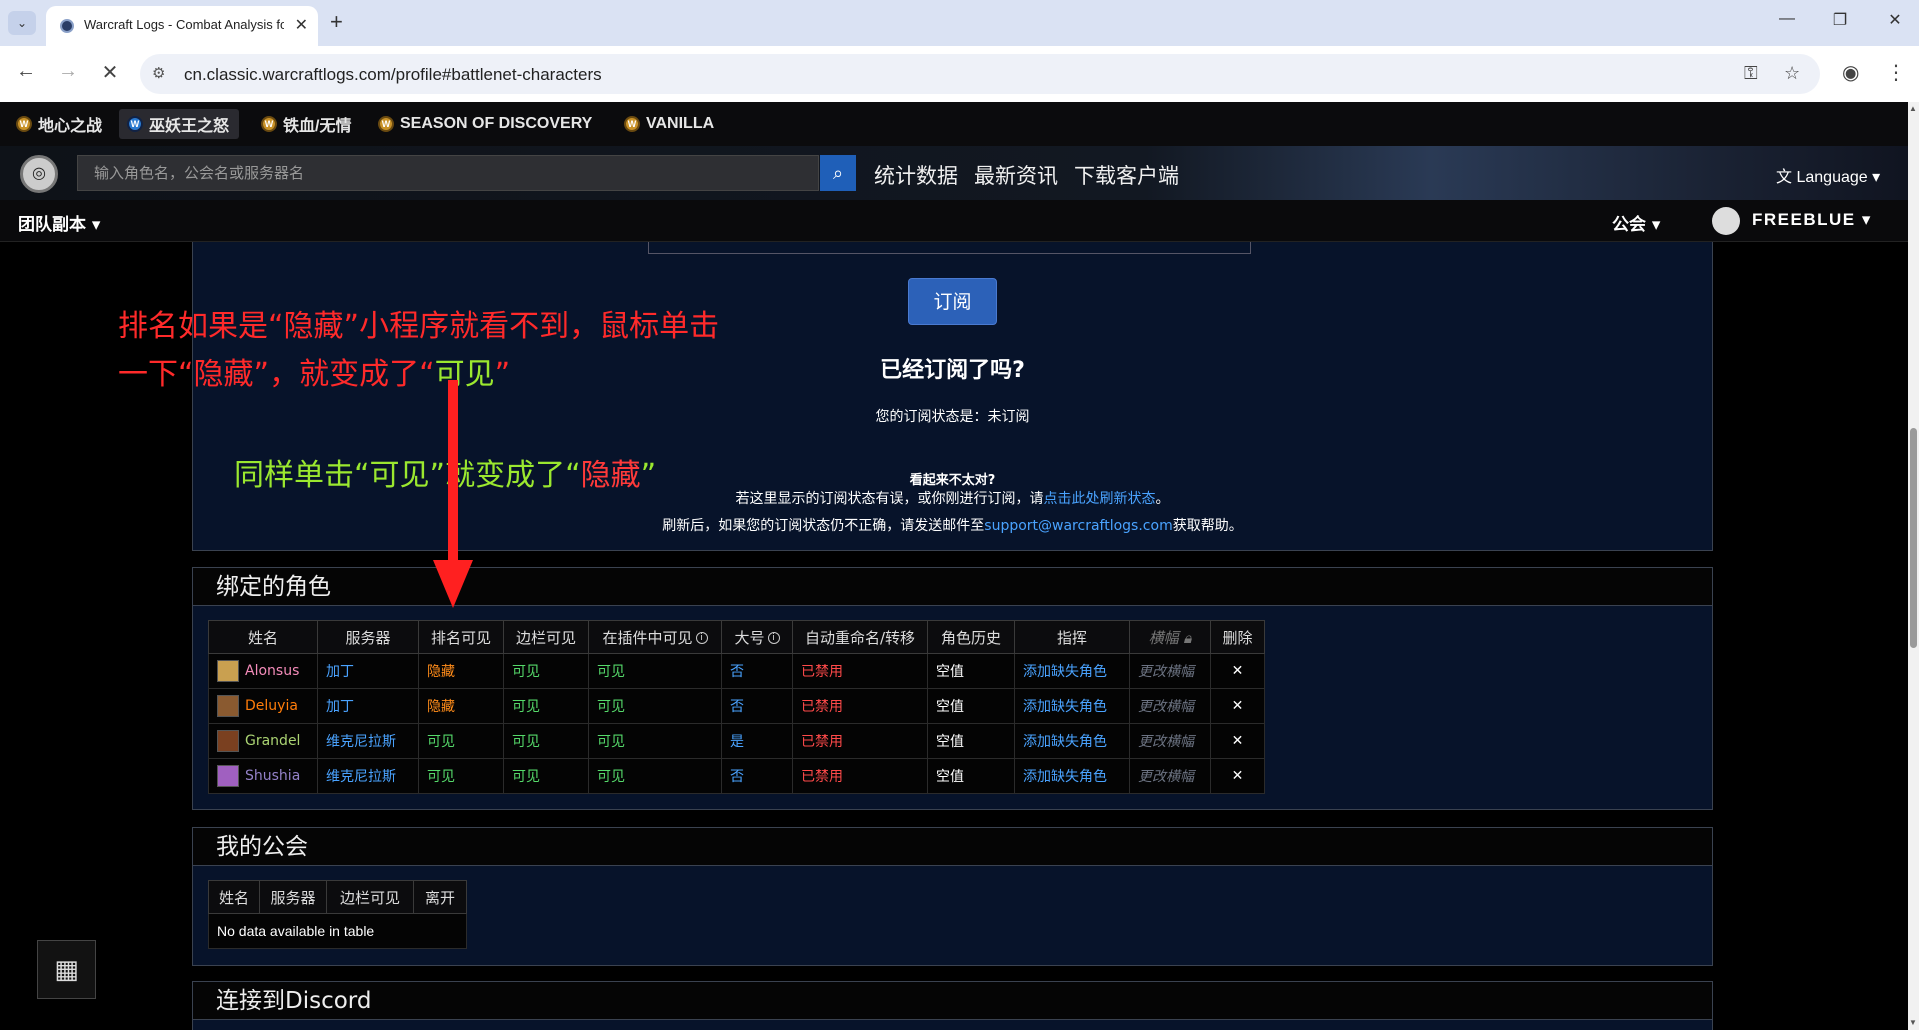  What do you see at coordinates (860, 637) in the screenshot?
I see `col-auto-rename: 自动重命名/转移` at bounding box center [860, 637].